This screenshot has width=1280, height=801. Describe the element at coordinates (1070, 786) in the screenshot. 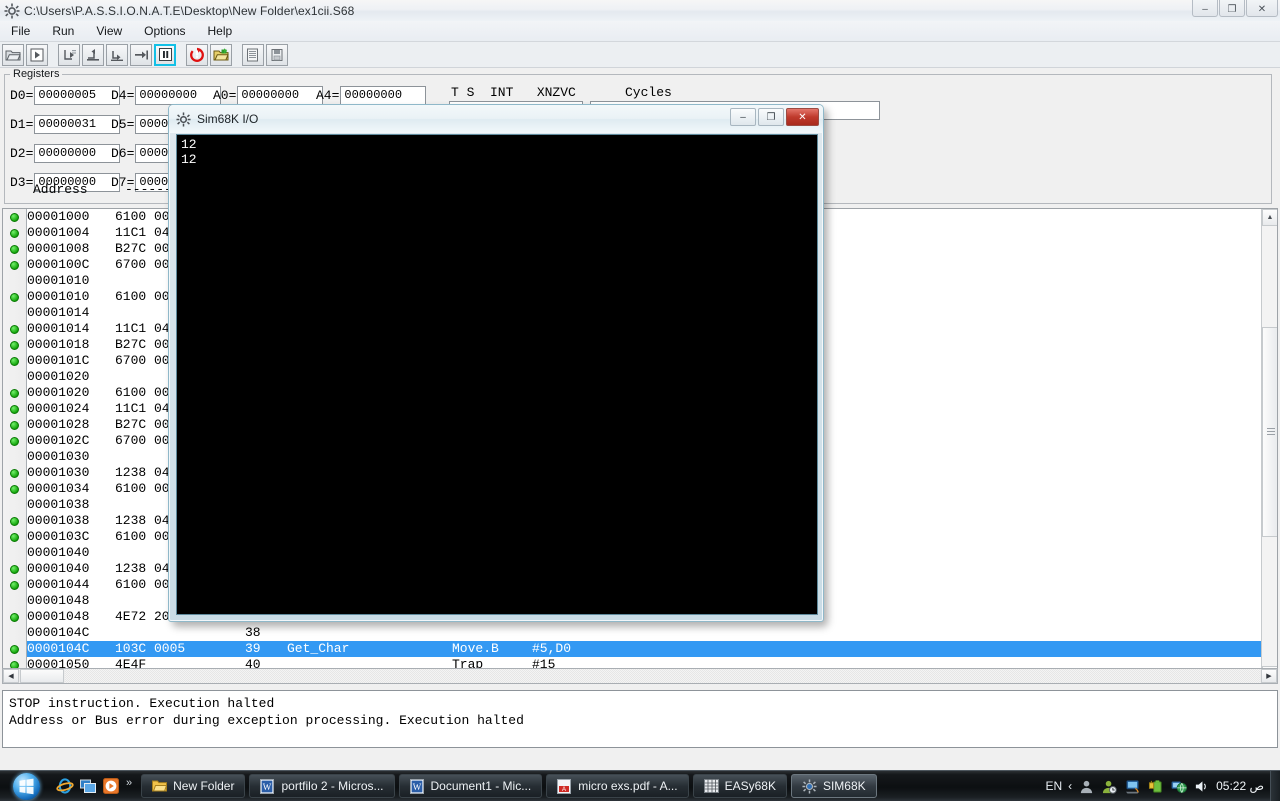

I see `tray-overflow-chevron-icon: ‹` at that location.